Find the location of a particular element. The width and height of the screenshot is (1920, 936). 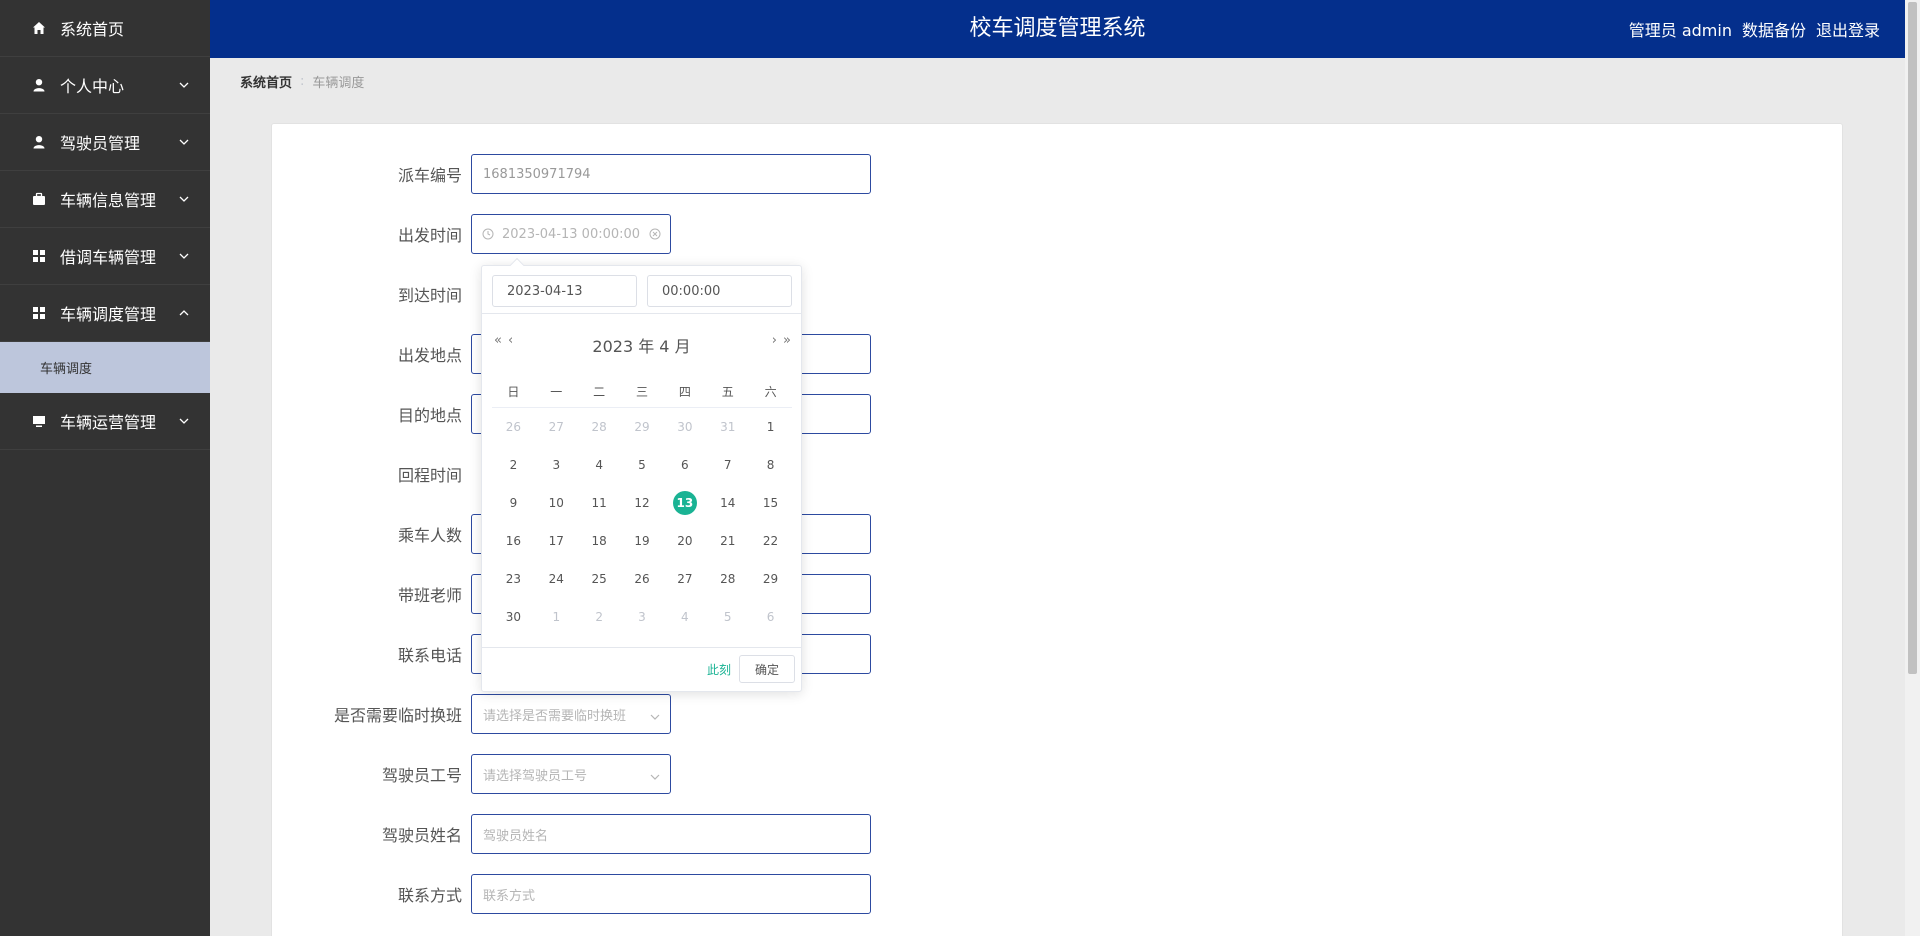

calendar-day: 31 is located at coordinates (727, 427).